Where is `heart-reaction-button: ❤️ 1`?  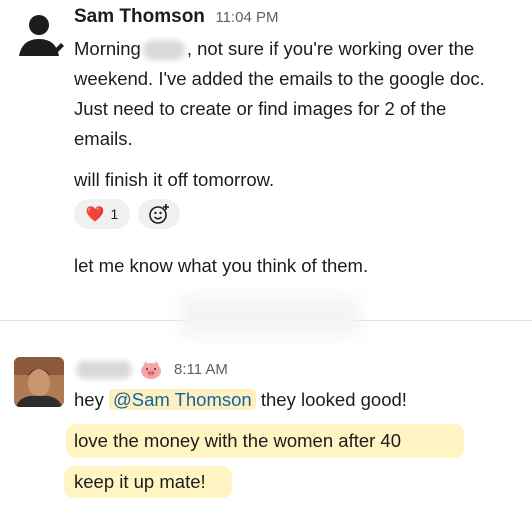 heart-reaction-button: ❤️ 1 is located at coordinates (102, 214).